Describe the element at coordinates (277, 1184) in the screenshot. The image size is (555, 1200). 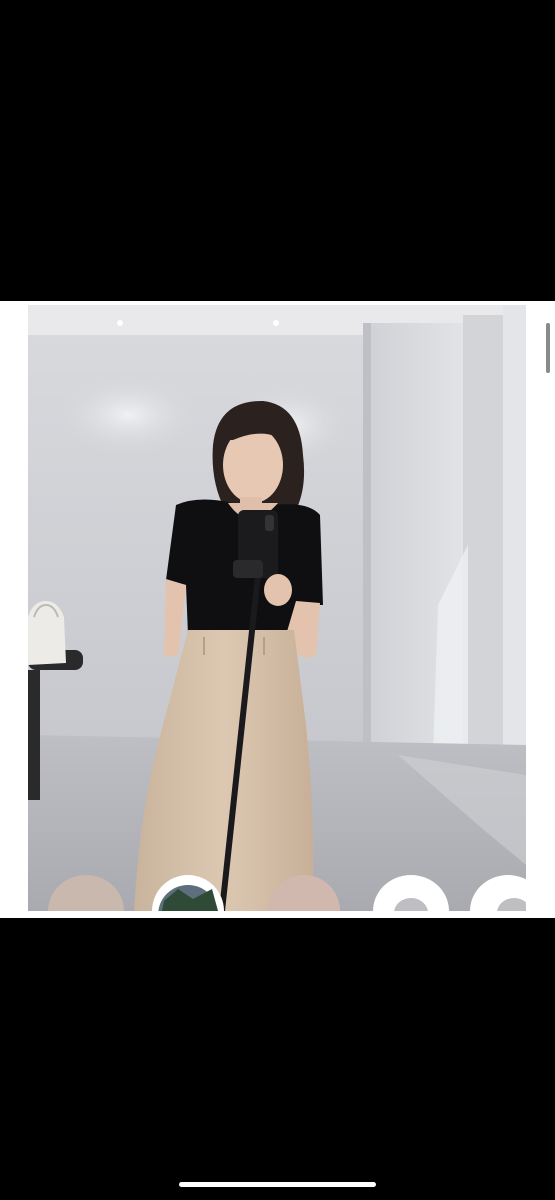
I see `home-indicator` at that location.